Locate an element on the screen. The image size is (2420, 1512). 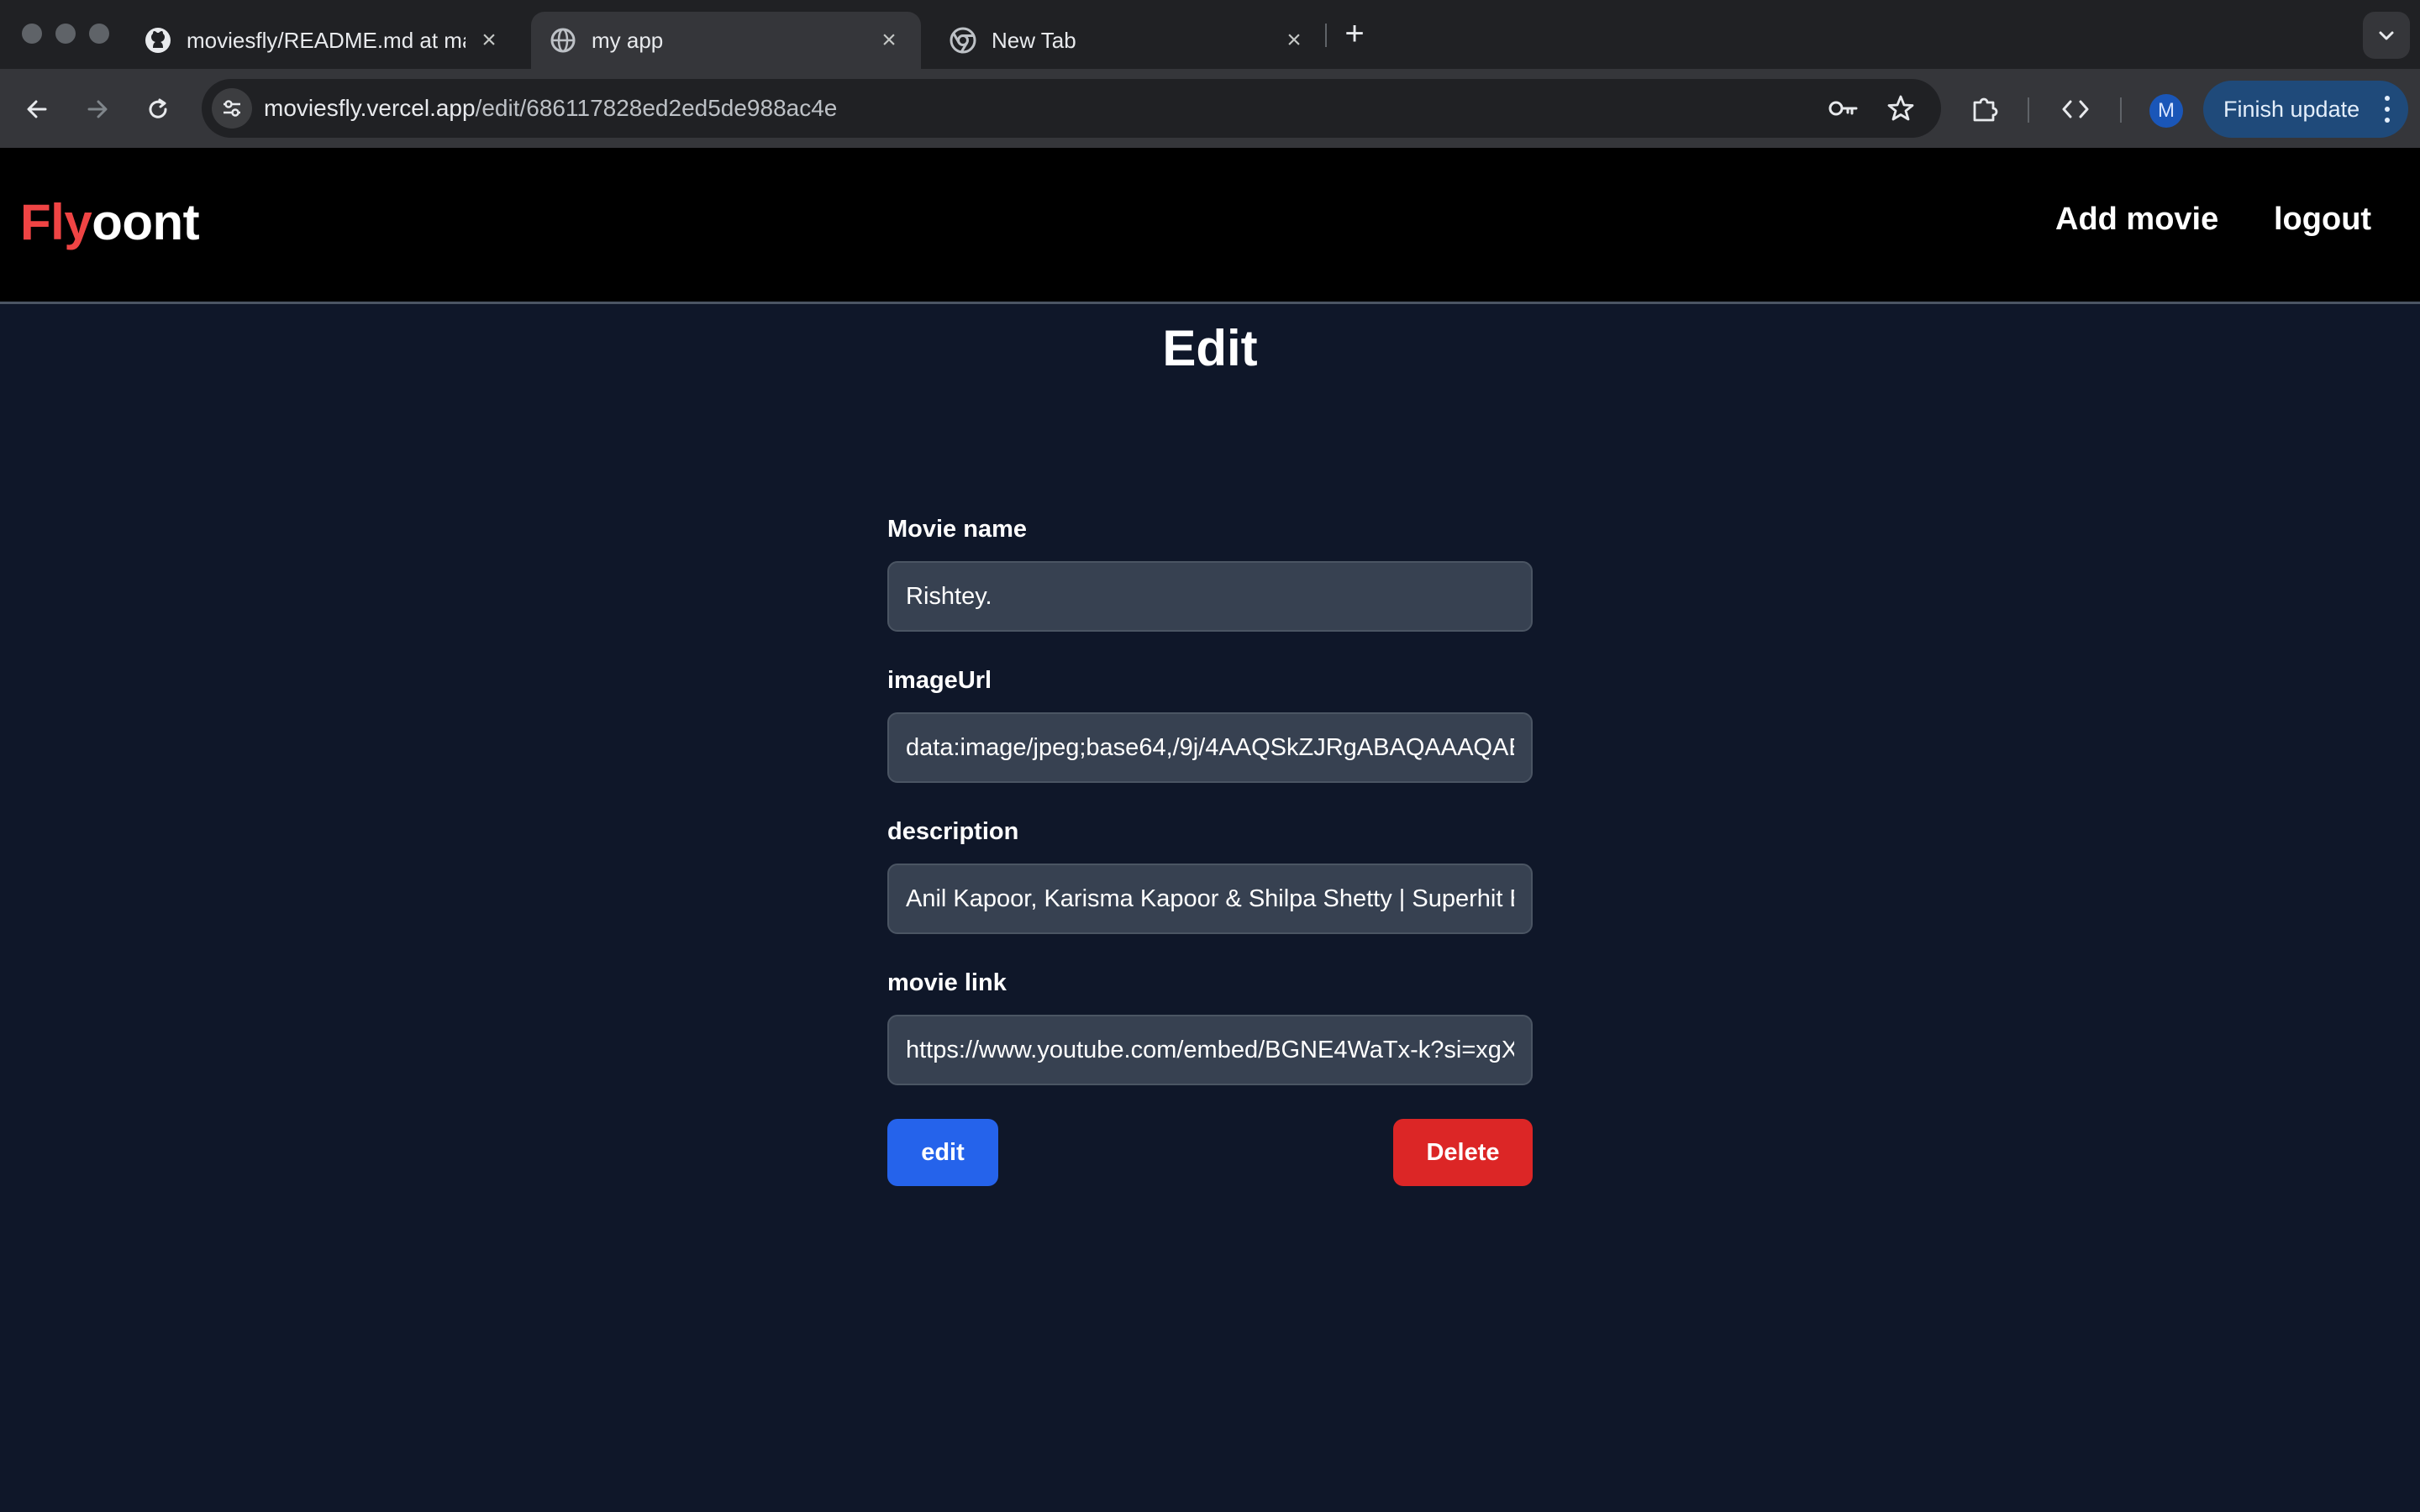
url-host: moviesfly.vercel.app is located at coordinates (370, 108).